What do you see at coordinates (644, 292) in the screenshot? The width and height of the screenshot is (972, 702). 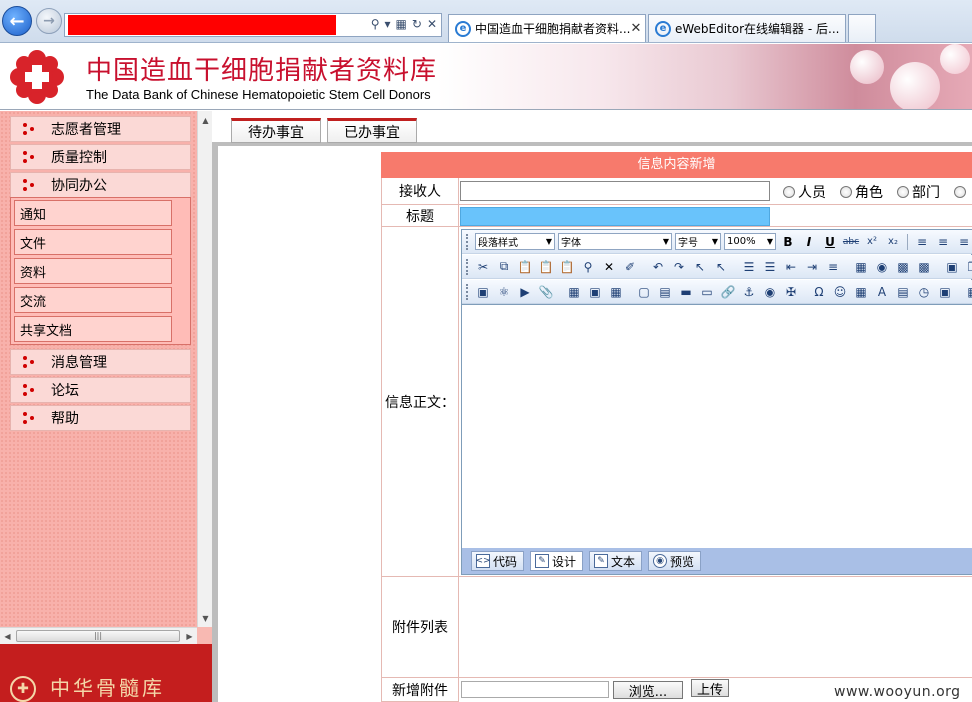 I see `form-field-icon: ▢` at bounding box center [644, 292].